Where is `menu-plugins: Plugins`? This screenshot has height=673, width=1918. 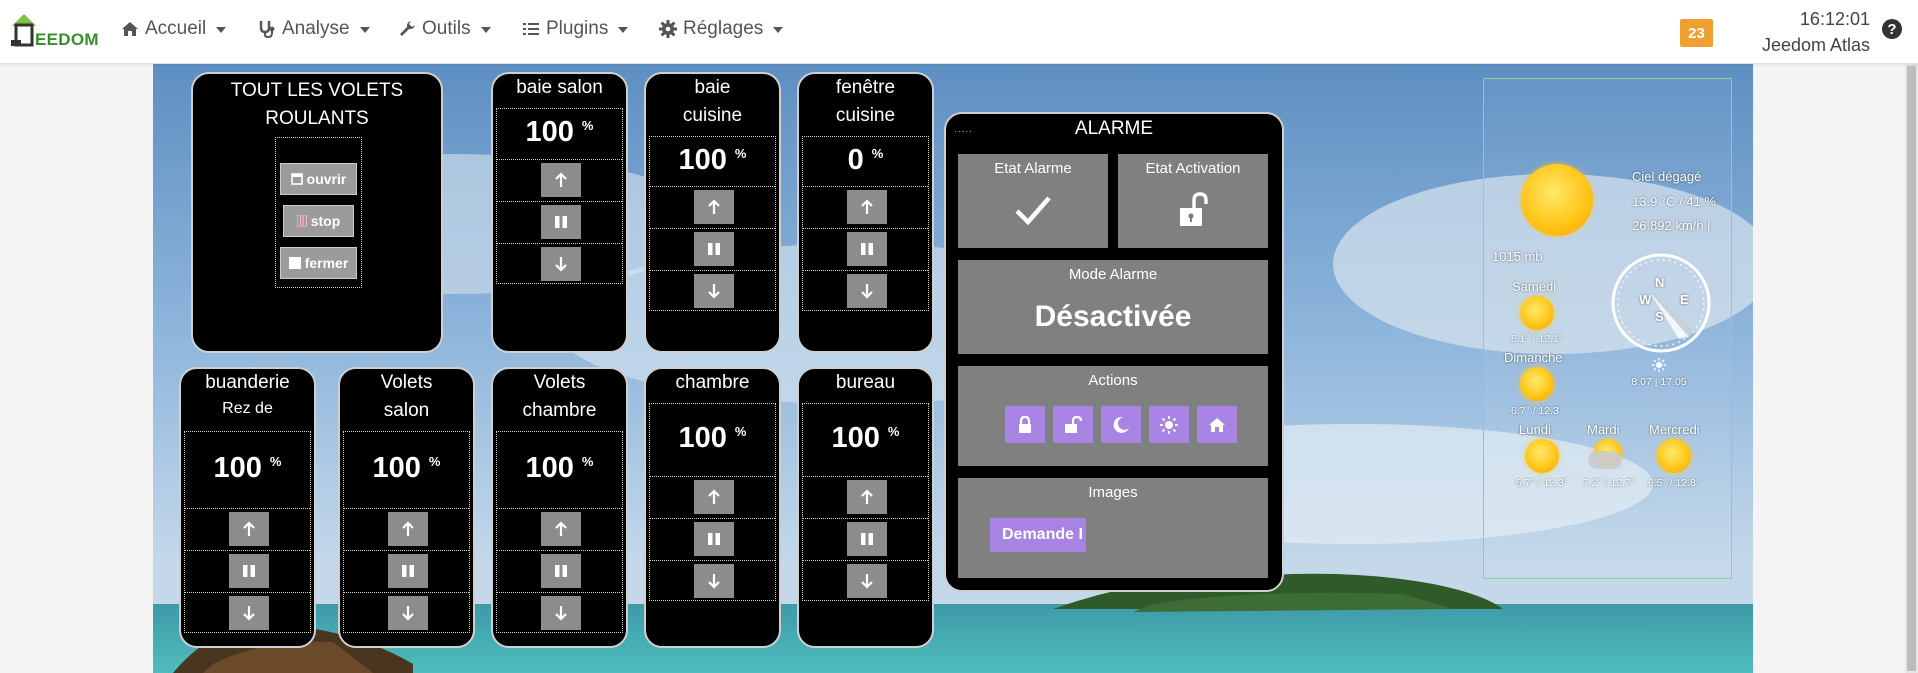
menu-plugins: Plugins is located at coordinates (575, 29).